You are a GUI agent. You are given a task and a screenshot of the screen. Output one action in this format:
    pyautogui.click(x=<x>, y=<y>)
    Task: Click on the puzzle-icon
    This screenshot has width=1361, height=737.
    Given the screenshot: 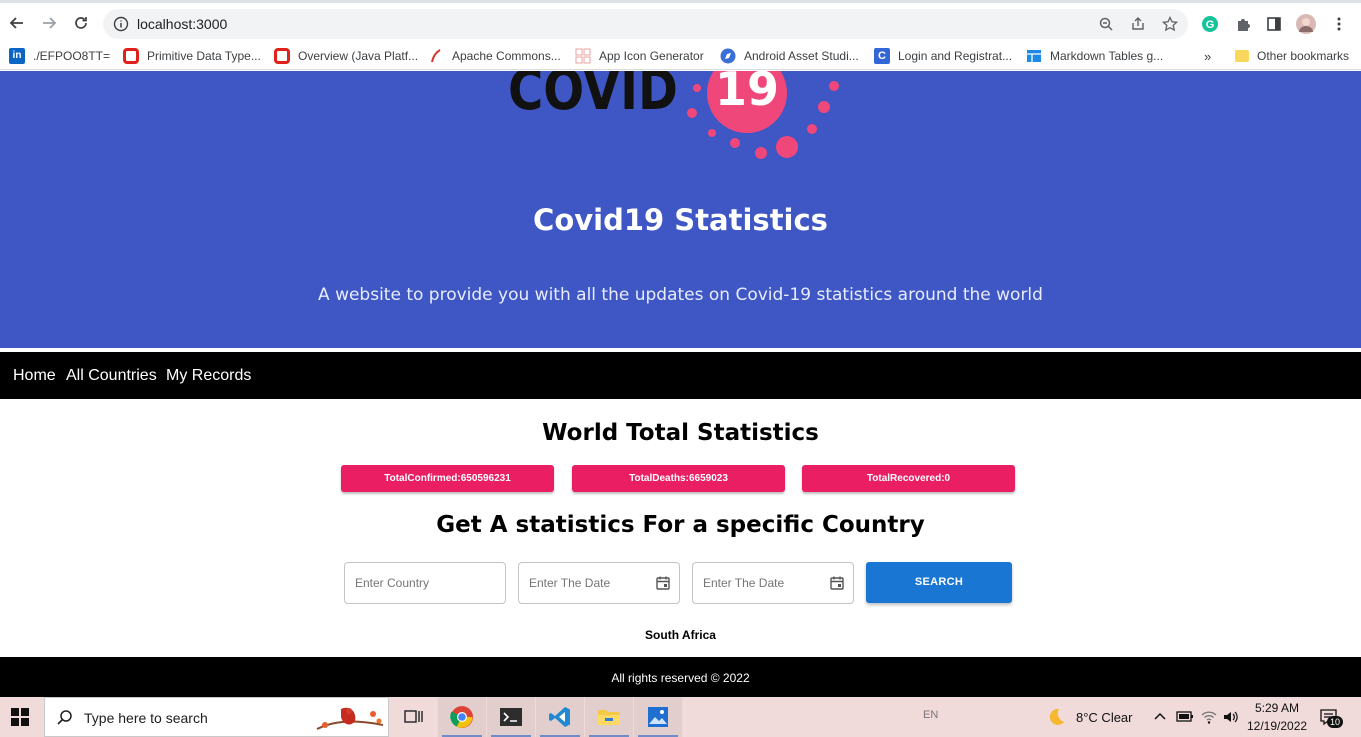 What is the action you would take?
    pyautogui.click(x=1244, y=25)
    